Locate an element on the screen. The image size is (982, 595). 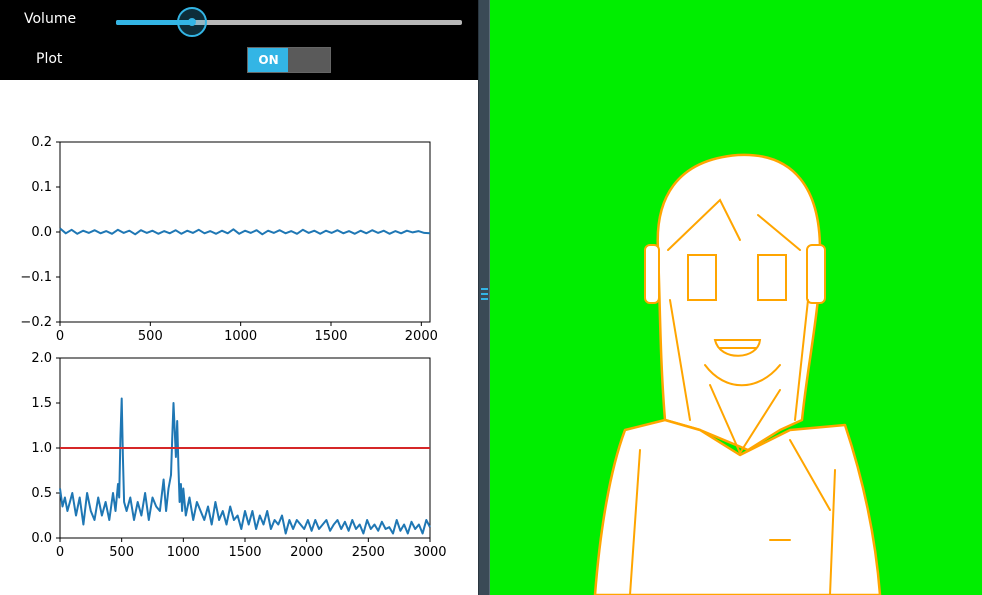
controls-panel: Volume Plot ON is located at coordinates (239, 40).